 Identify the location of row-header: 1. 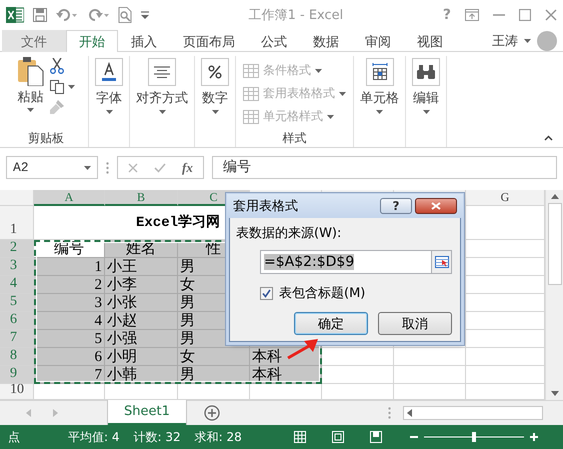
(17, 223).